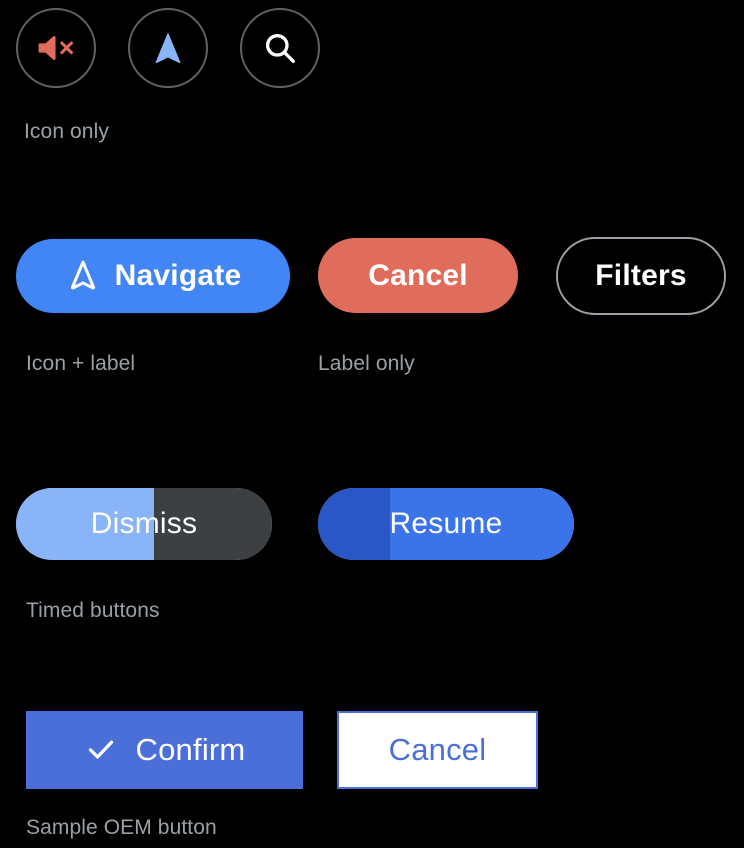 The width and height of the screenshot is (744, 848). I want to click on icon-only-button-row, so click(168, 48).